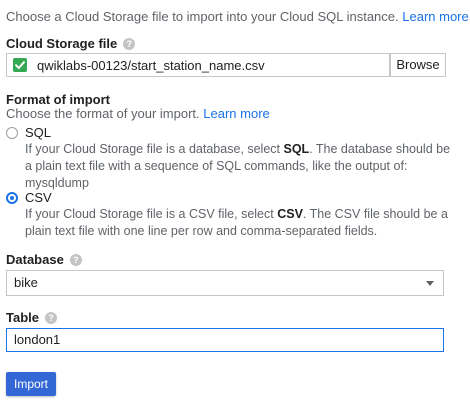 The height and width of the screenshot is (411, 470). I want to click on browse-button: Browse, so click(418, 65).